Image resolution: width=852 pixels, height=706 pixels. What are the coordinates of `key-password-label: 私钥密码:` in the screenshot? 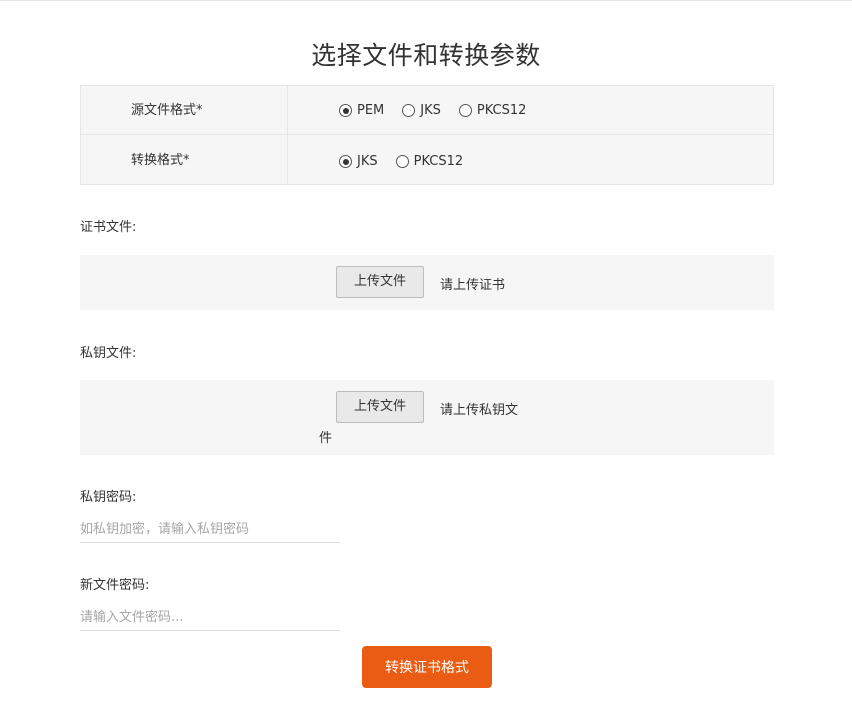 It's located at (108, 497).